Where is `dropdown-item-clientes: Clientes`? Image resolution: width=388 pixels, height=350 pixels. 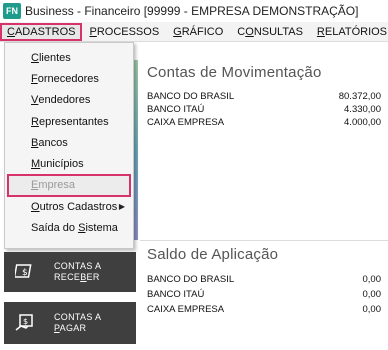
dropdown-item-clientes: Clientes is located at coordinates (69, 57).